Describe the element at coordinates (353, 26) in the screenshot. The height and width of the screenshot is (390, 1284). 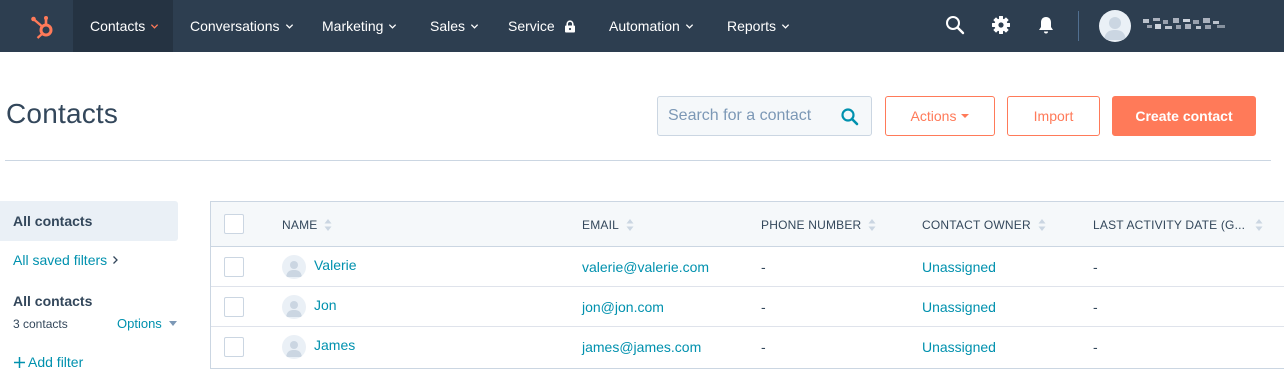
I see `nav-item-label: Marketing` at that location.